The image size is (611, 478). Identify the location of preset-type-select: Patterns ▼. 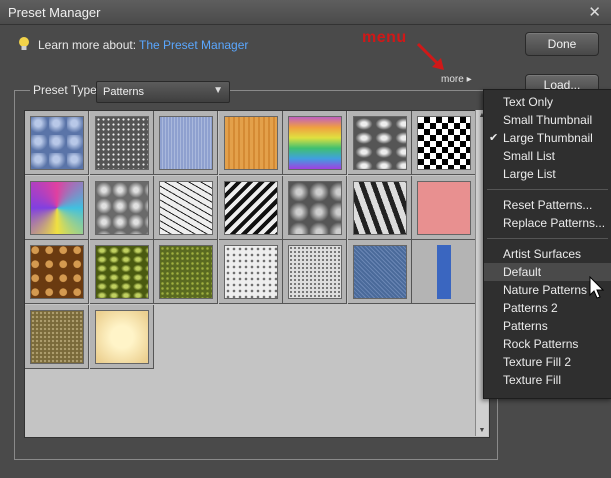
(163, 92).